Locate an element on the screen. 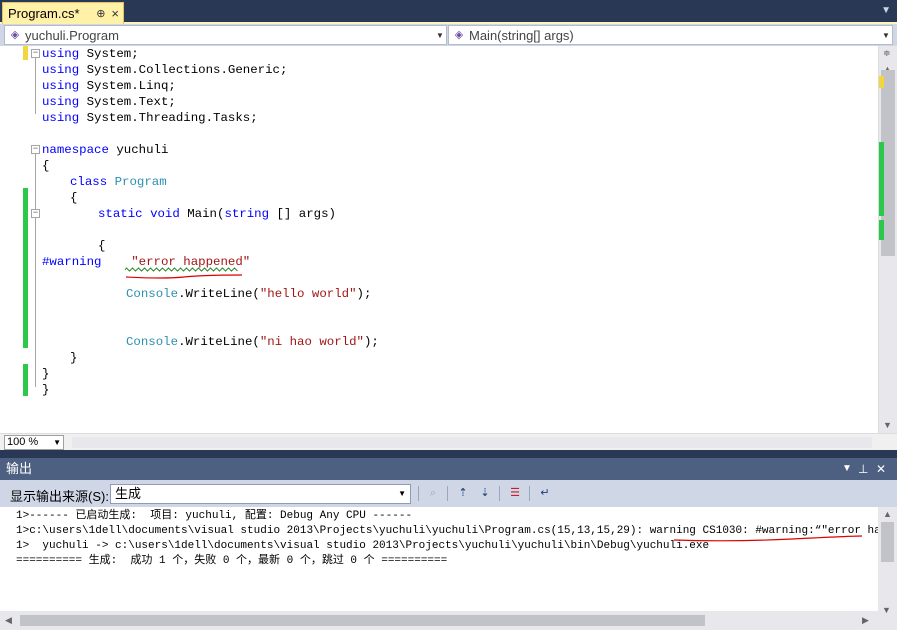  collapse-usings-icon: − is located at coordinates (35, 53).